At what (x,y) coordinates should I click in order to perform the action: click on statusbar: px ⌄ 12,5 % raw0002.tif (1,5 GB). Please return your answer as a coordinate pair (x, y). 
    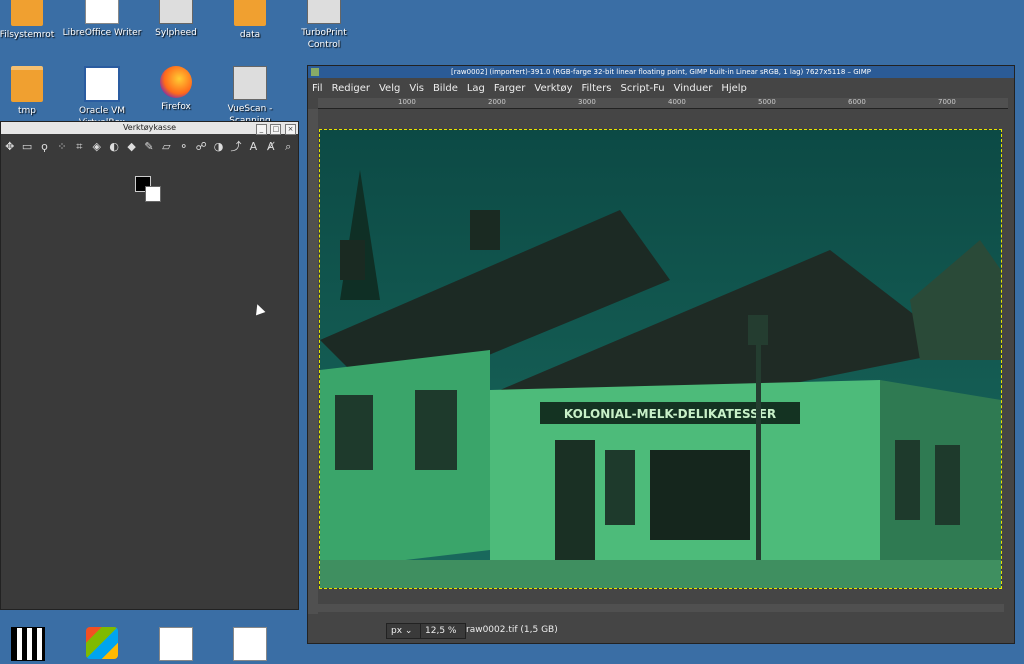
    Looking at the image, I should click on (661, 630).